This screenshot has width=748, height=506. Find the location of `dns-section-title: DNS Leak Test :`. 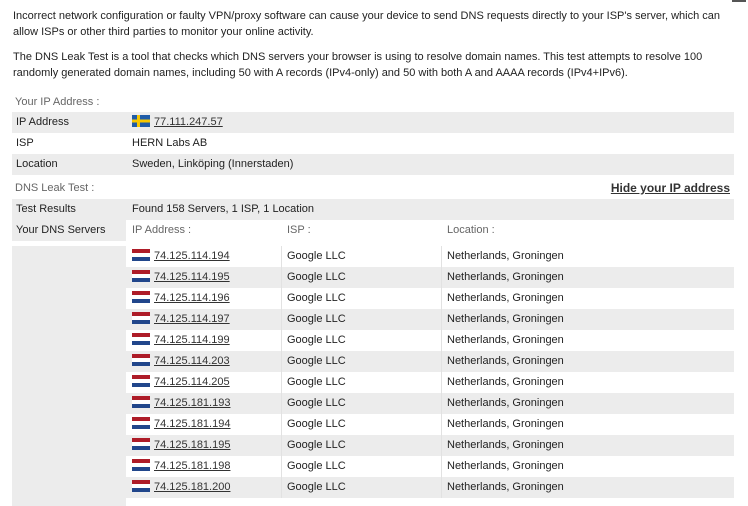

dns-section-title: DNS Leak Test : is located at coordinates (55, 188).